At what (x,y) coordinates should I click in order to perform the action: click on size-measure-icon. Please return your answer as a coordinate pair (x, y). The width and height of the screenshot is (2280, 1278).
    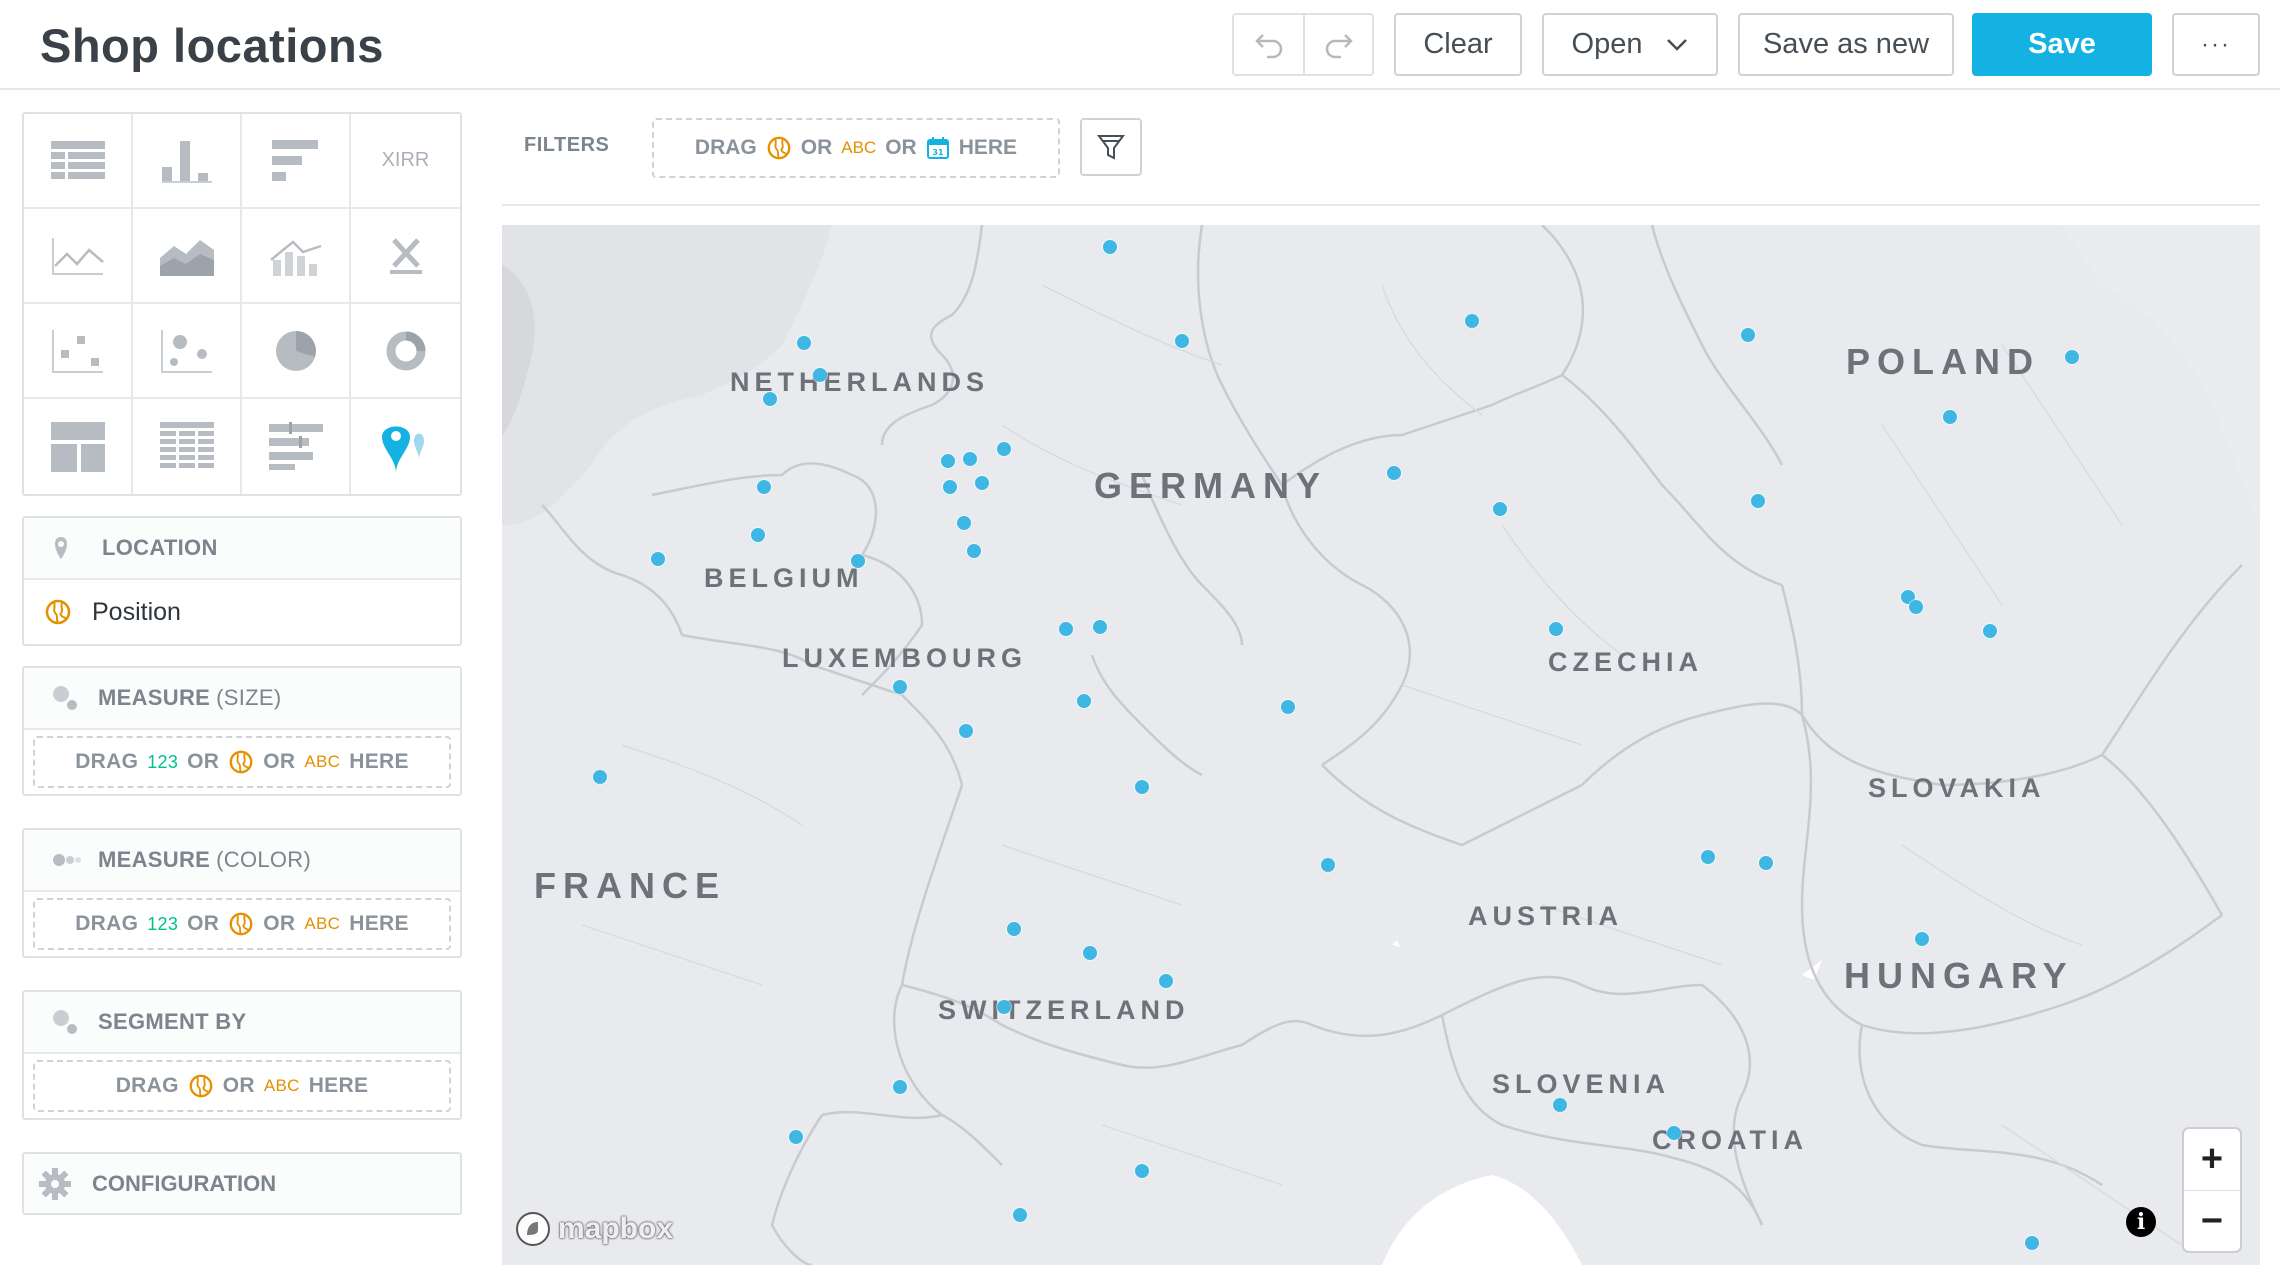
    Looking at the image, I should click on (67, 698).